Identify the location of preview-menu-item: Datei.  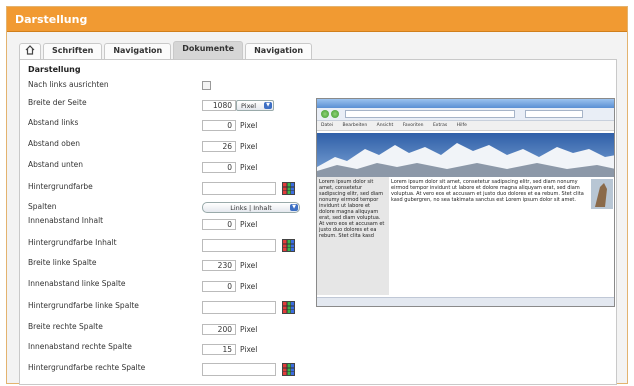
(327, 125).